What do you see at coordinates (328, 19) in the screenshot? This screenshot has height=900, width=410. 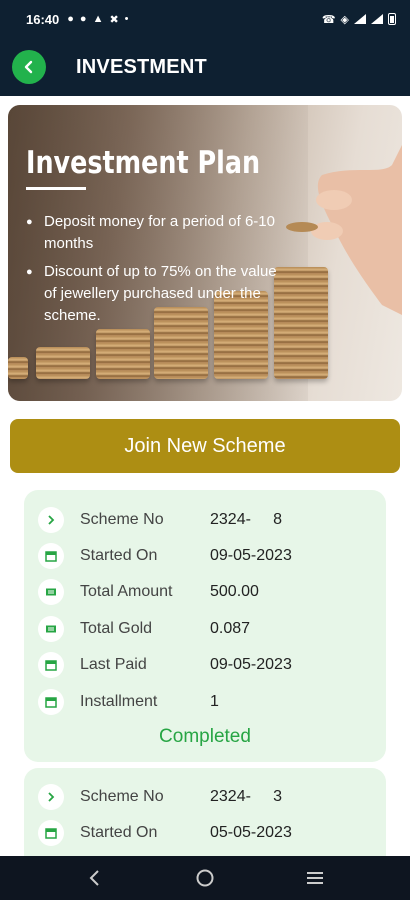 I see `wifi-call-icon: ☎` at bounding box center [328, 19].